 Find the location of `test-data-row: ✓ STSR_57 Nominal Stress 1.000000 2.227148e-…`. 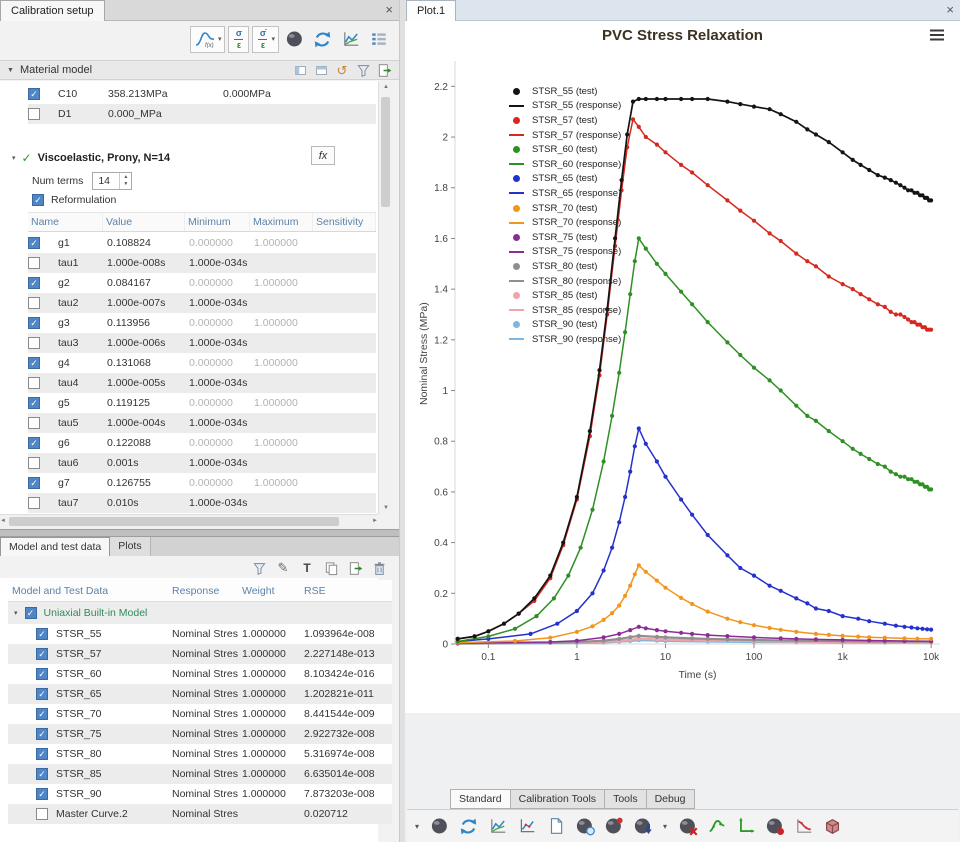

test-data-row: ✓ STSR_57 Nominal Stress 1.000000 2.227148e-… is located at coordinates (200, 654).